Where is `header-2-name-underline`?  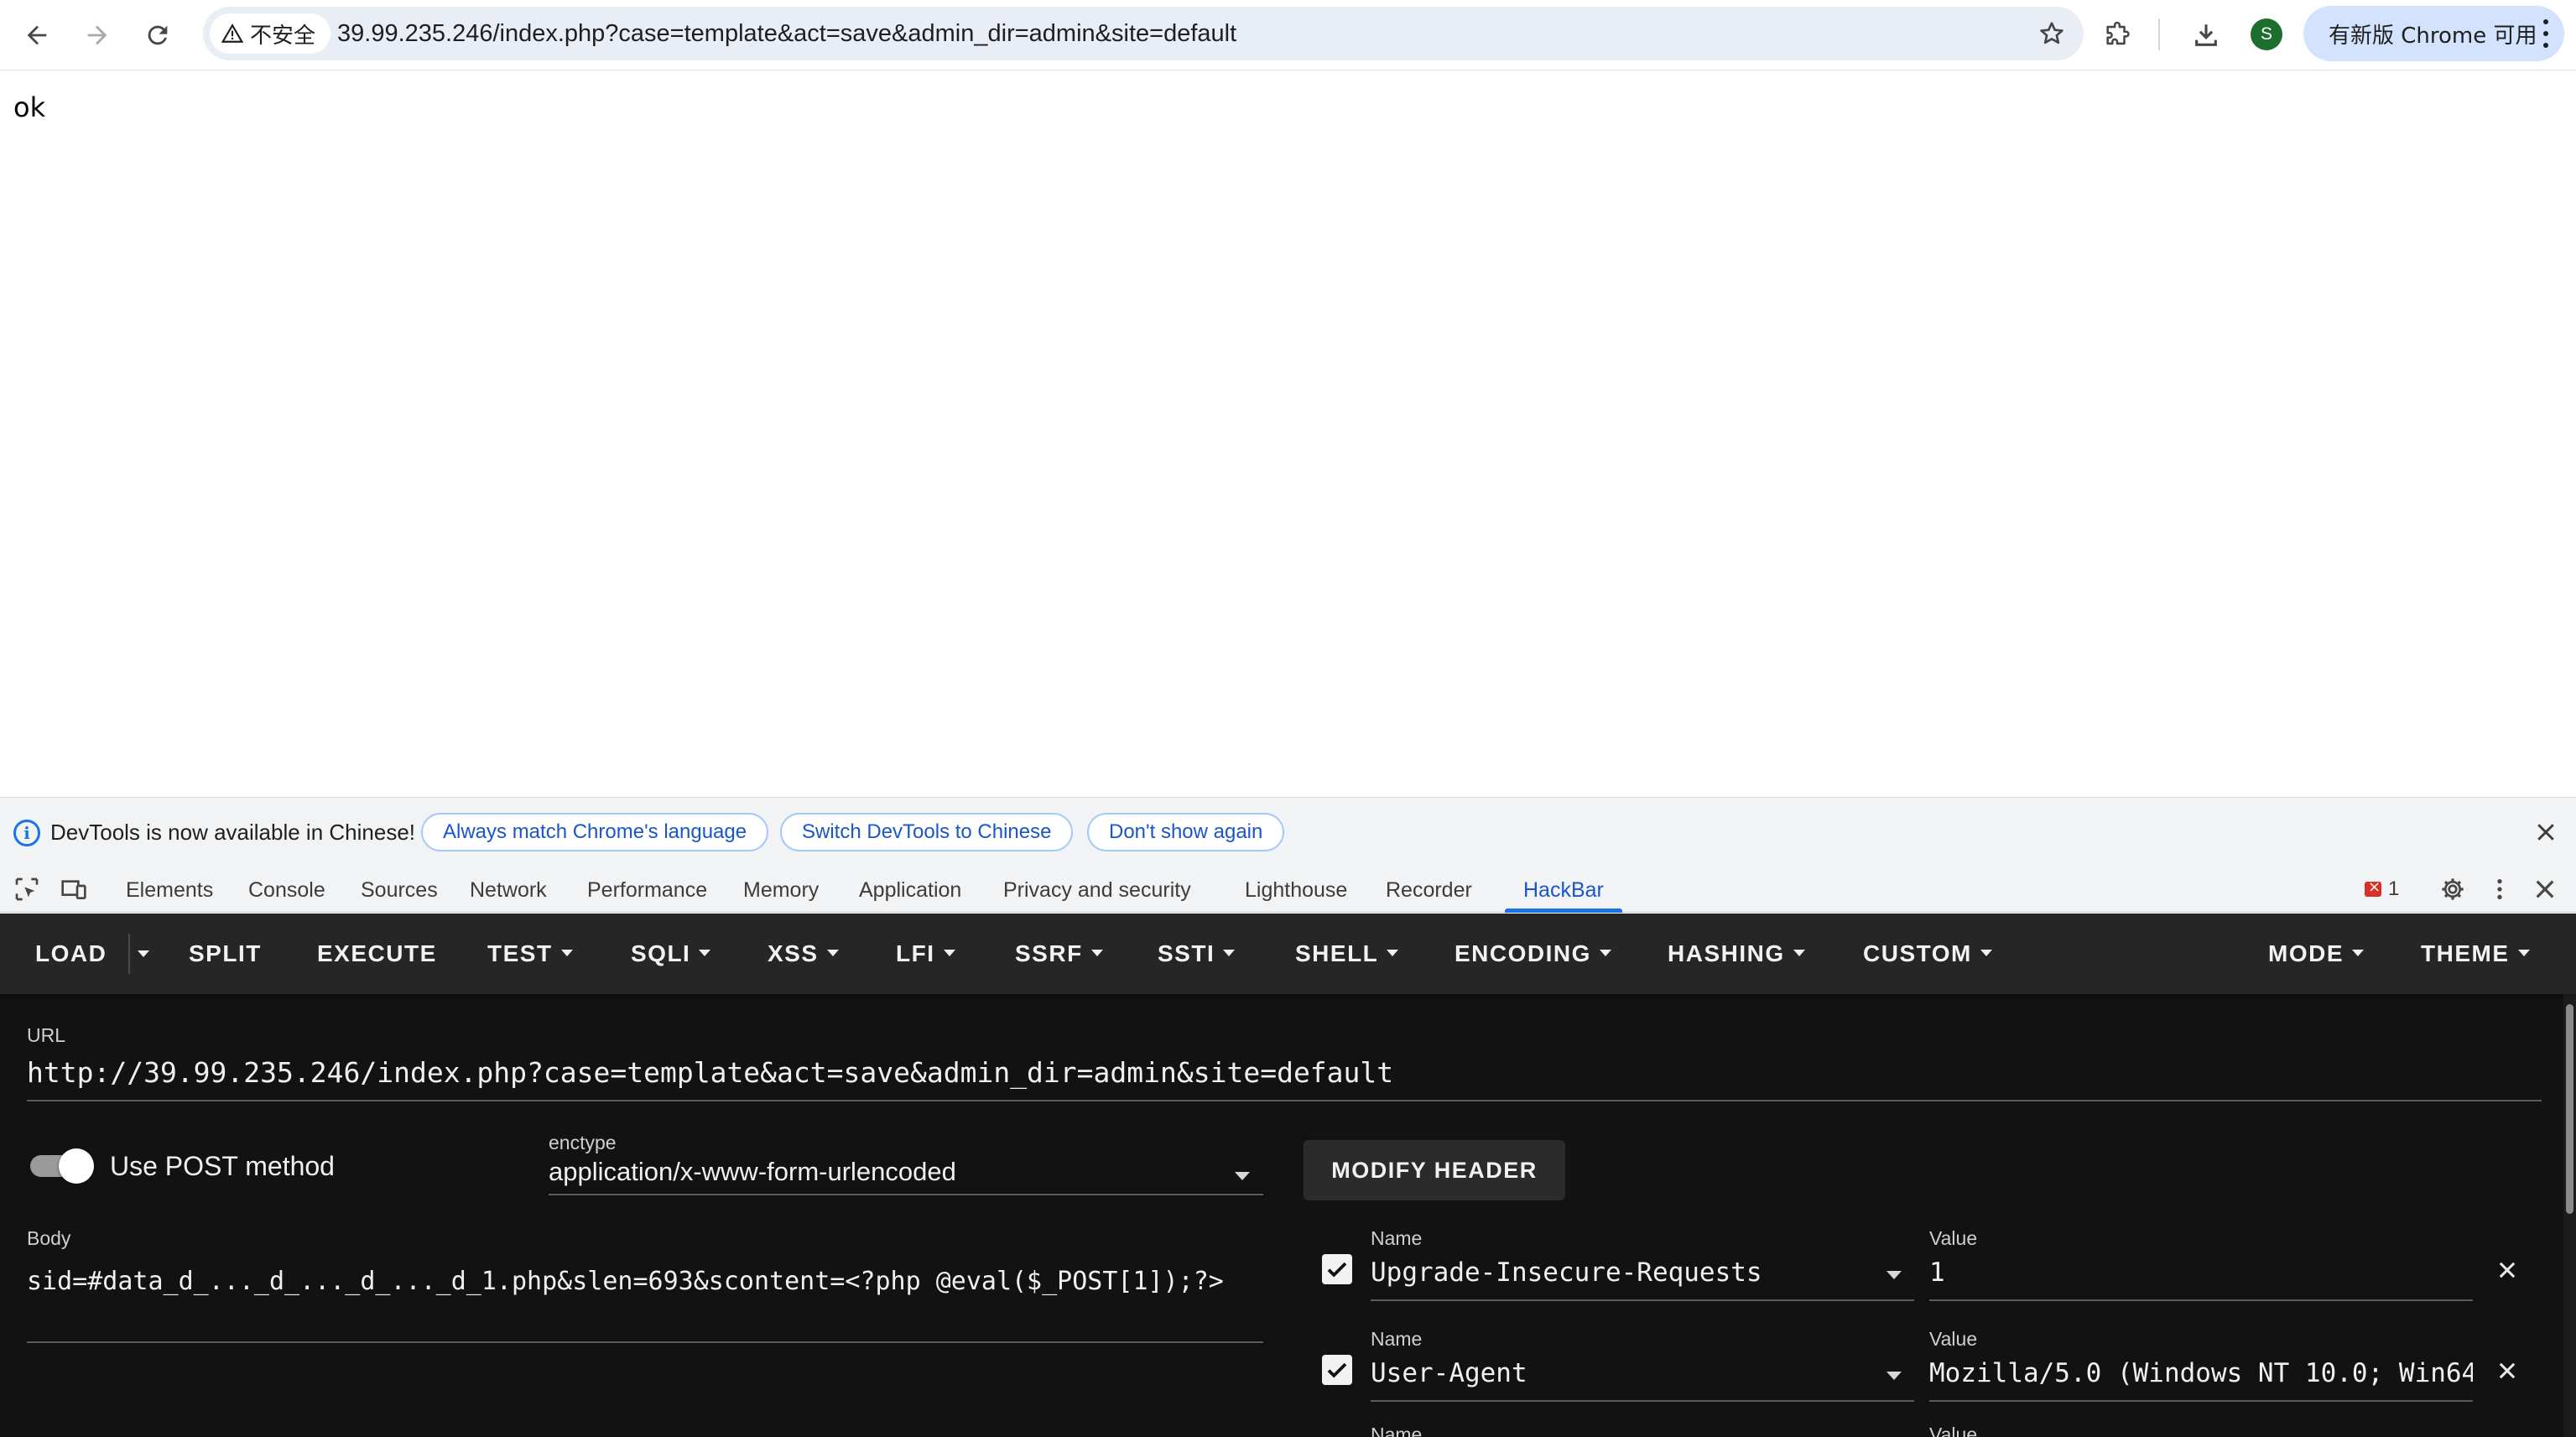 header-2-name-underline is located at coordinates (1642, 1401).